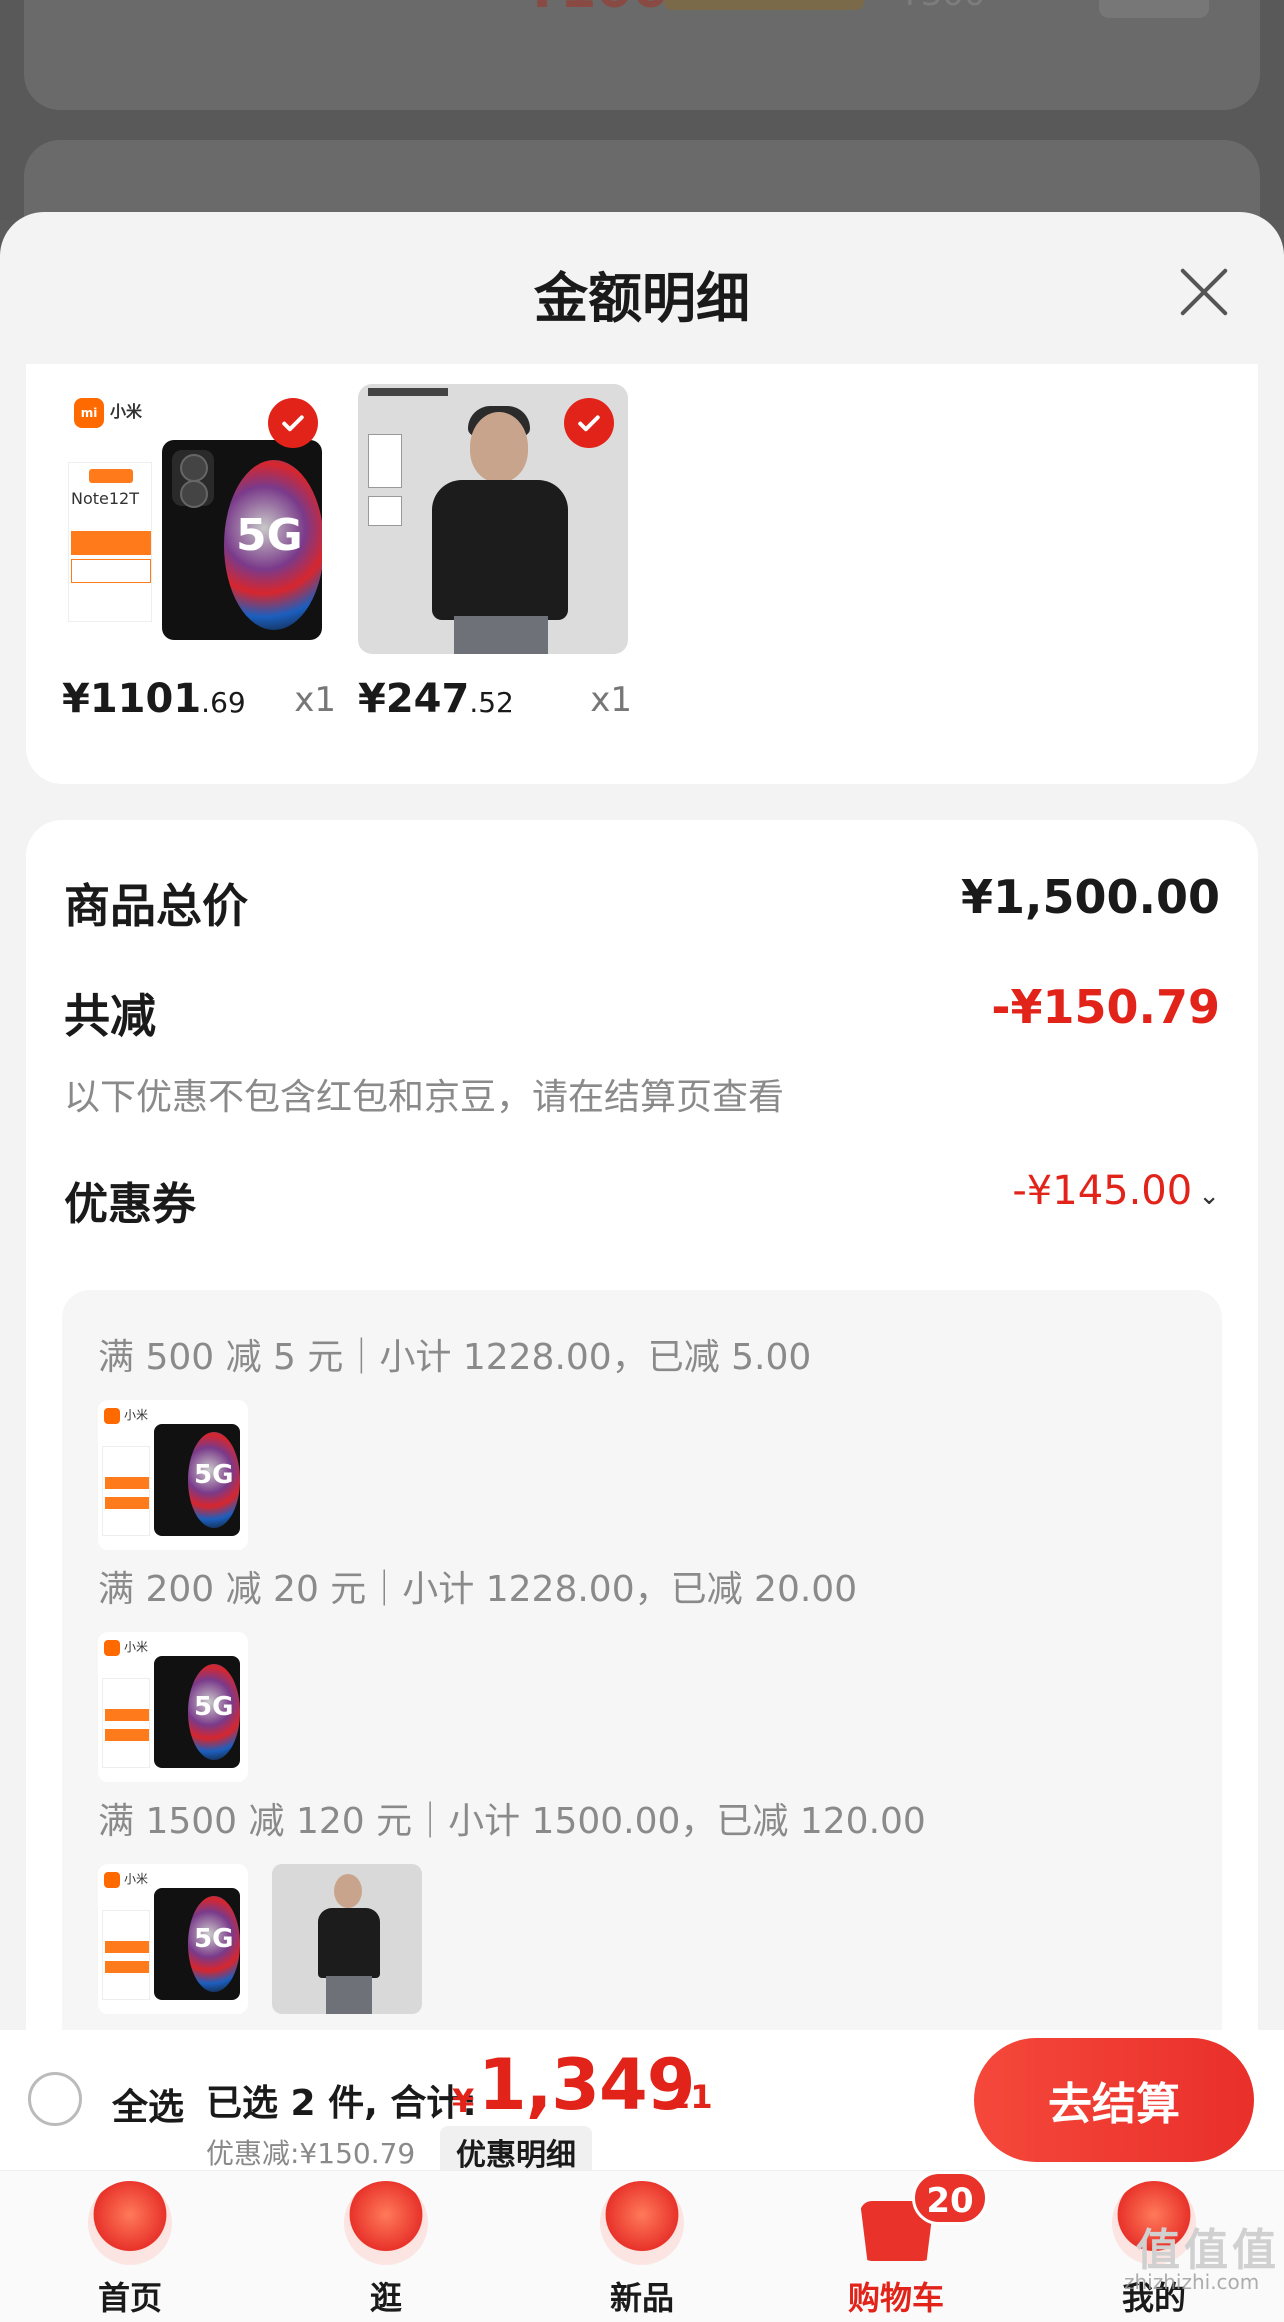 This screenshot has height=2322, width=1284. I want to click on total-amount-decimal: .21, so click(684, 2097).